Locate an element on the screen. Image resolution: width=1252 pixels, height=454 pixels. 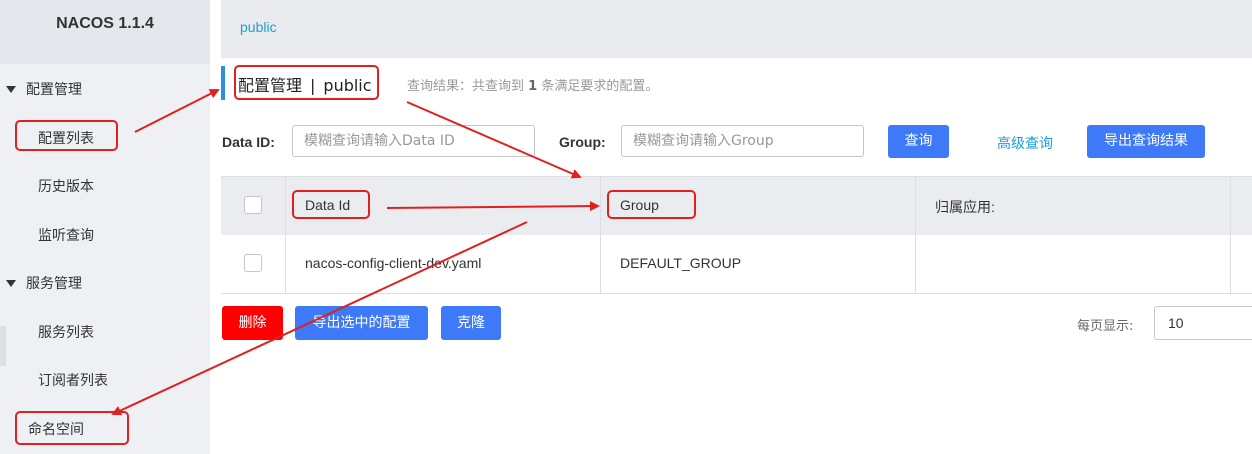
annotation-box-data-id is located at coordinates (331, 204).